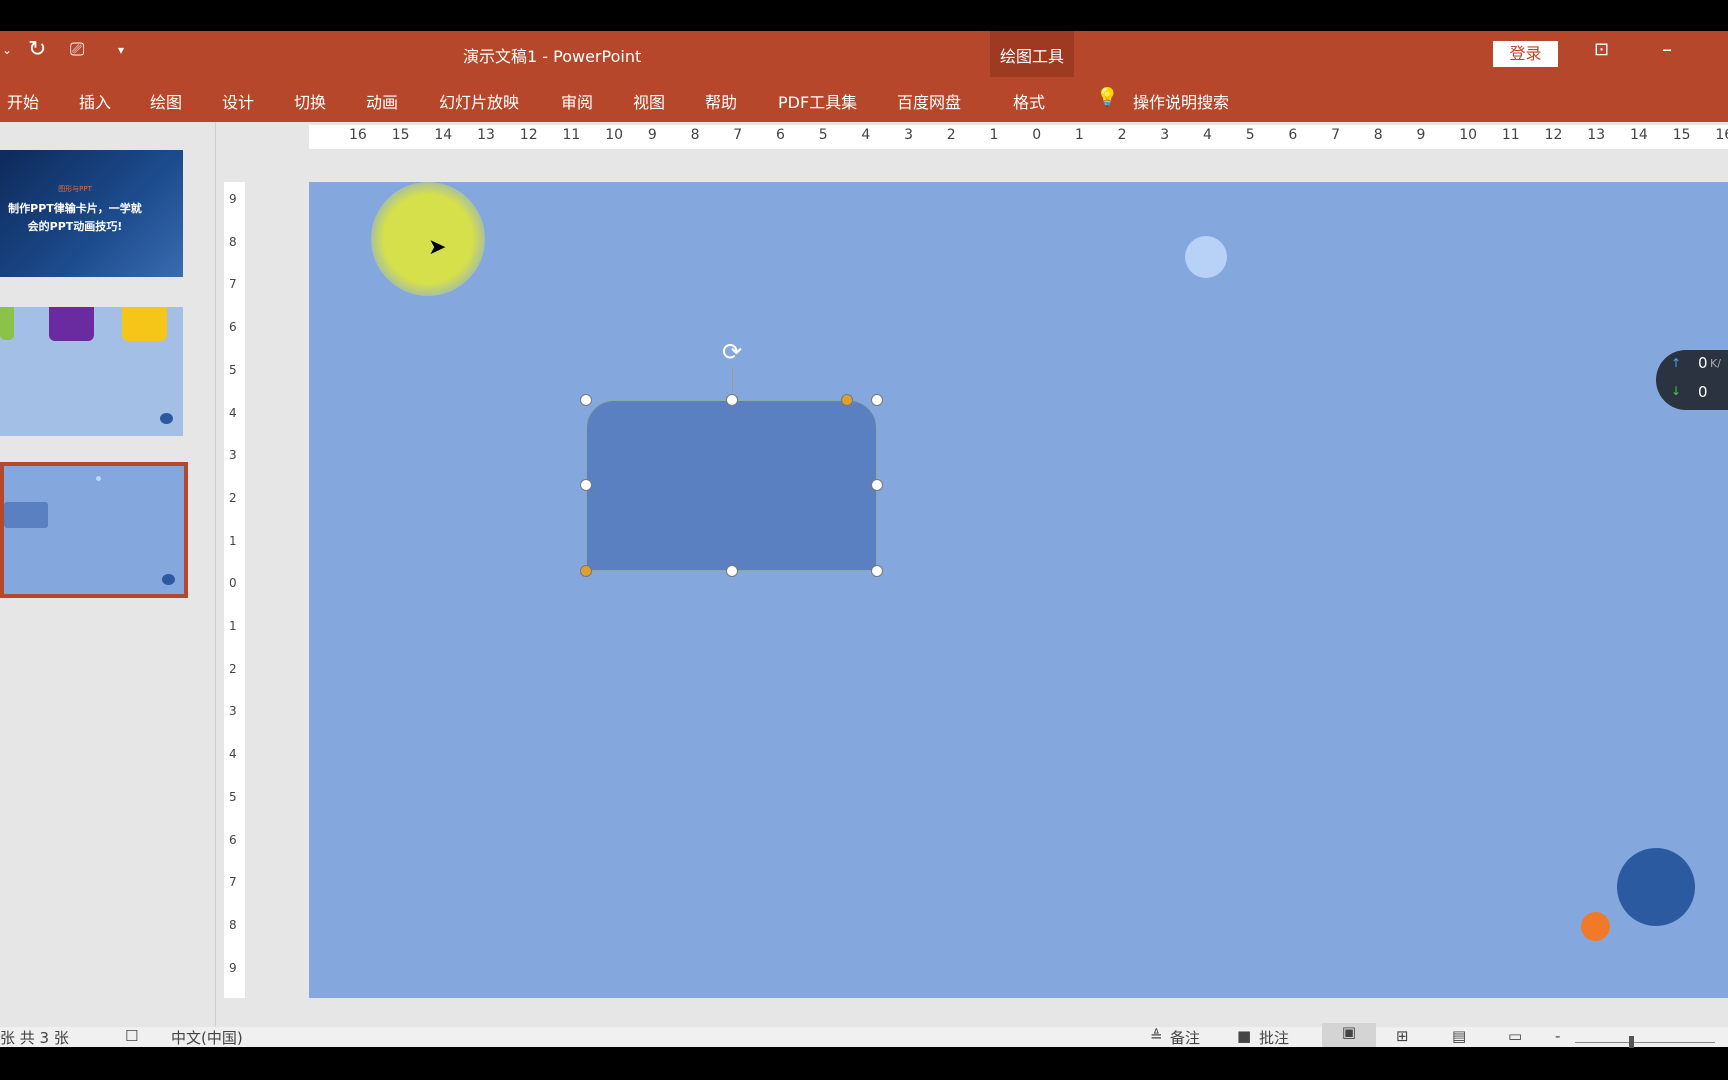 The image size is (1728, 1080). Describe the element at coordinates (1468, 135) in the screenshot. I see `ruler-tick-label: 10` at that location.